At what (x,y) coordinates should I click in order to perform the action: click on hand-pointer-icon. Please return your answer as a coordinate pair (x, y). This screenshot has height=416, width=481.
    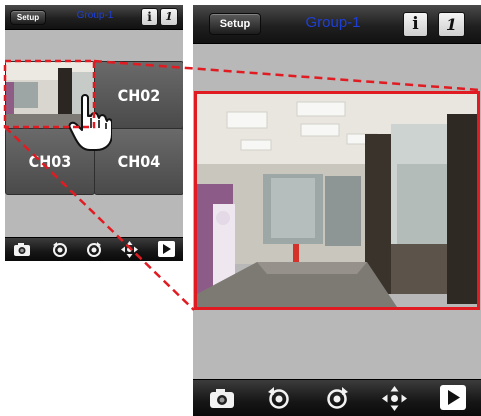
    Looking at the image, I should click on (90, 122).